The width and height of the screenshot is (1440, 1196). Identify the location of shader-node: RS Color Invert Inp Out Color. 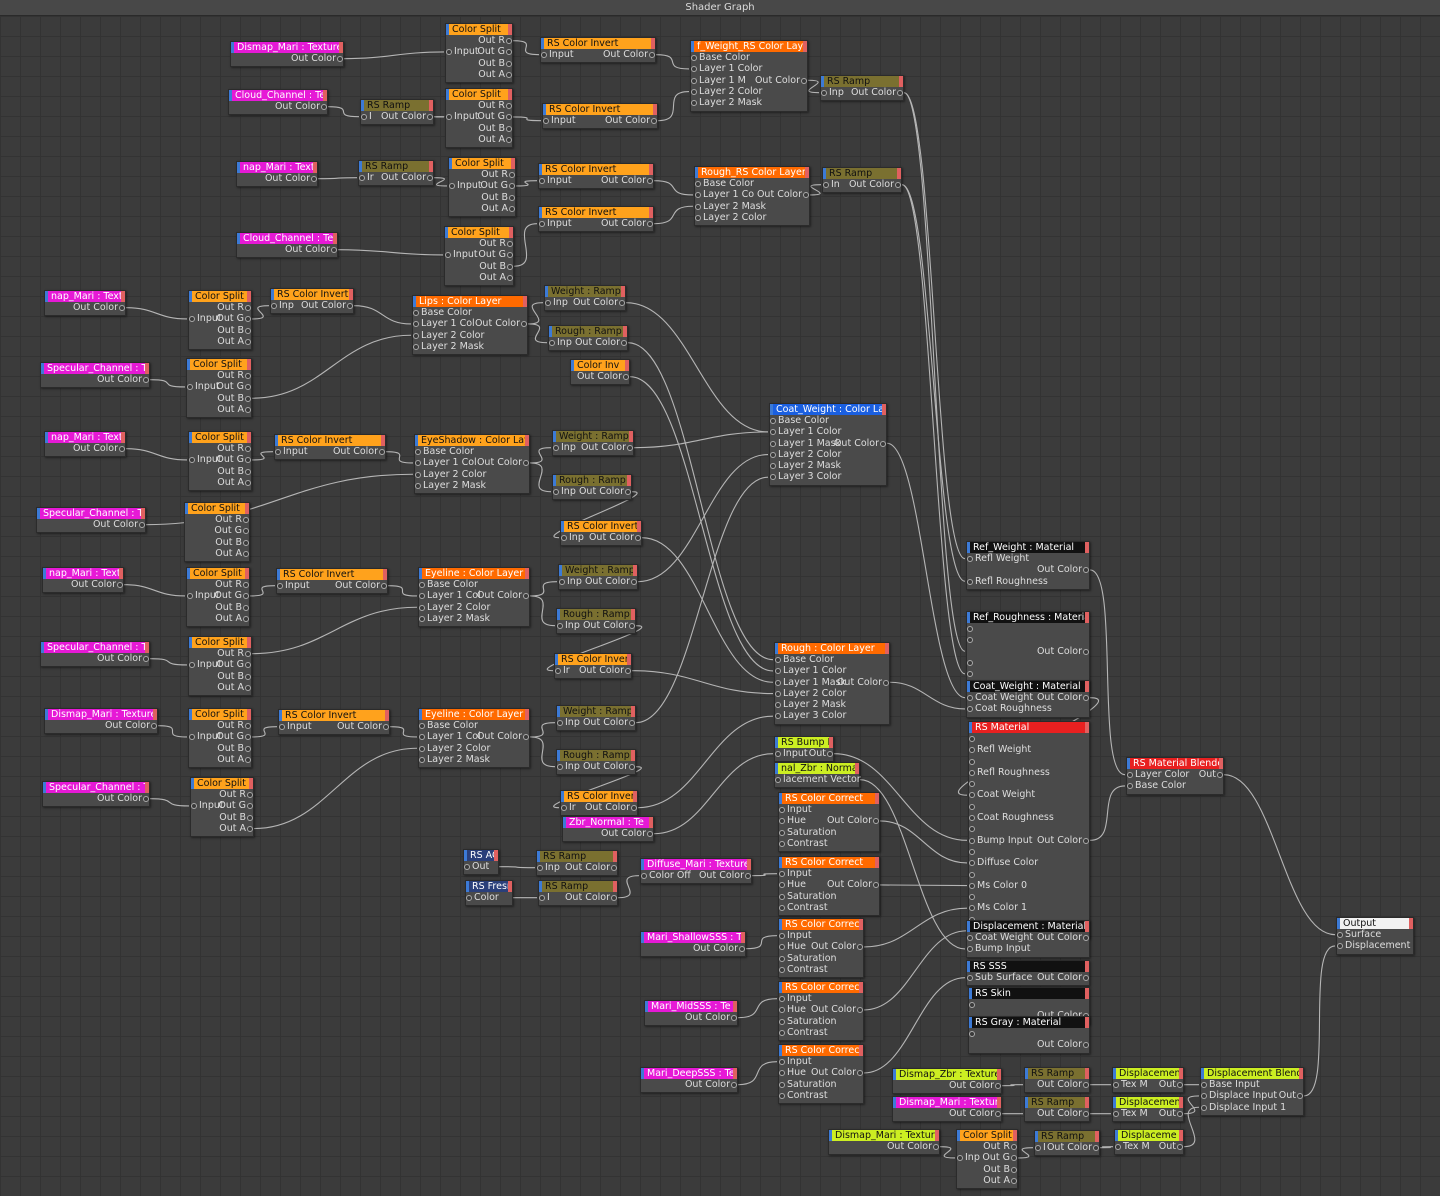
(601, 533).